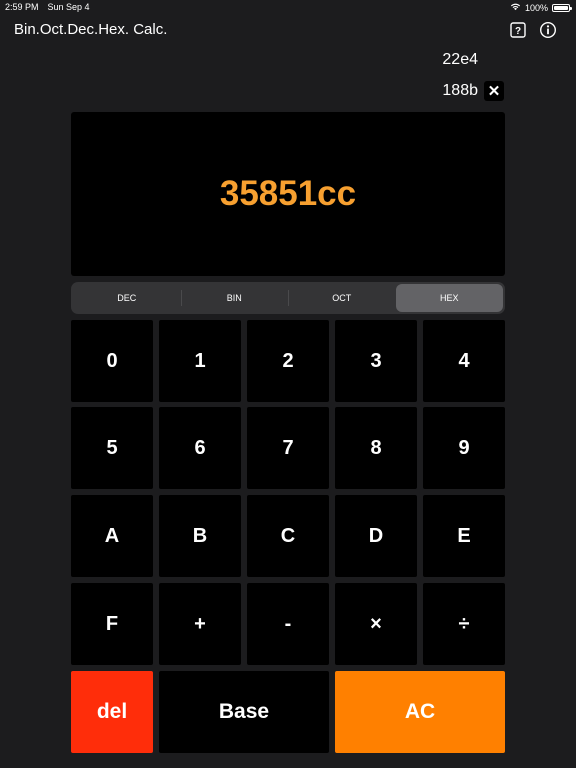  Describe the element at coordinates (112, 712) in the screenshot. I see `delete-button: del` at that location.